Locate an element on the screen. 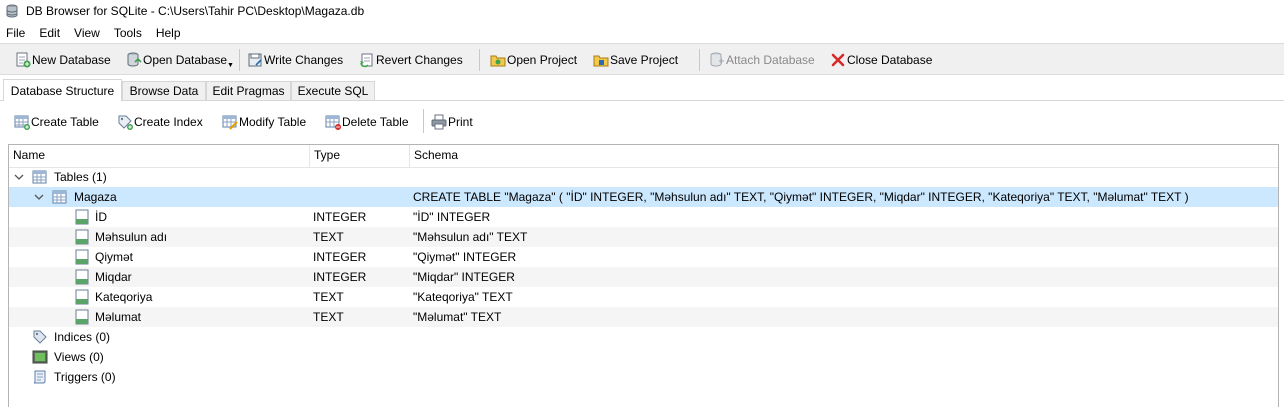 This screenshot has width=1284, height=407. field-schema: "Kateqoriya" TEXT is located at coordinates (463, 297).